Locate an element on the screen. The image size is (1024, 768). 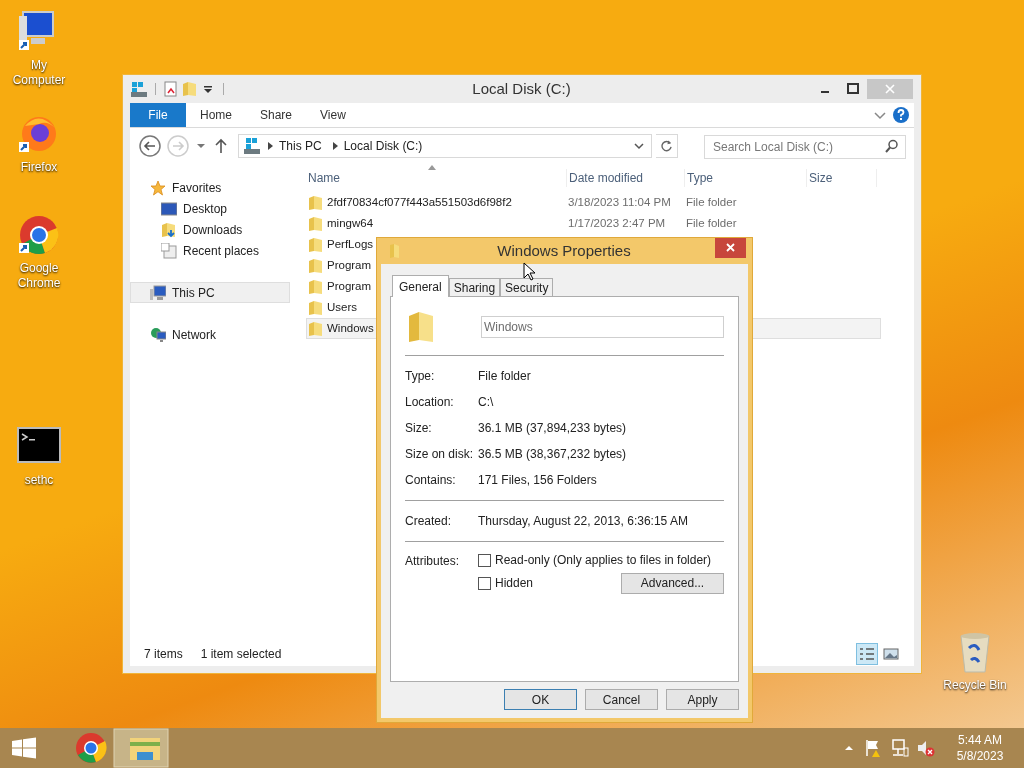
property-value: C:\ is located at coordinates (486, 402).